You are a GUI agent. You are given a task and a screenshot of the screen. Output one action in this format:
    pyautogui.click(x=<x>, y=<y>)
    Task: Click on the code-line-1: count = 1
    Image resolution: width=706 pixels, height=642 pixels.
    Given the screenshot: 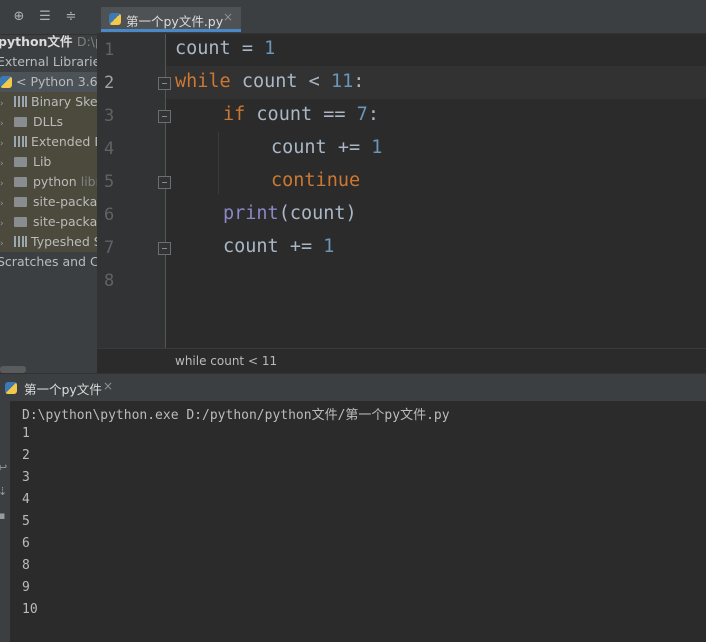 What is the action you would take?
    pyautogui.click(x=225, y=48)
    